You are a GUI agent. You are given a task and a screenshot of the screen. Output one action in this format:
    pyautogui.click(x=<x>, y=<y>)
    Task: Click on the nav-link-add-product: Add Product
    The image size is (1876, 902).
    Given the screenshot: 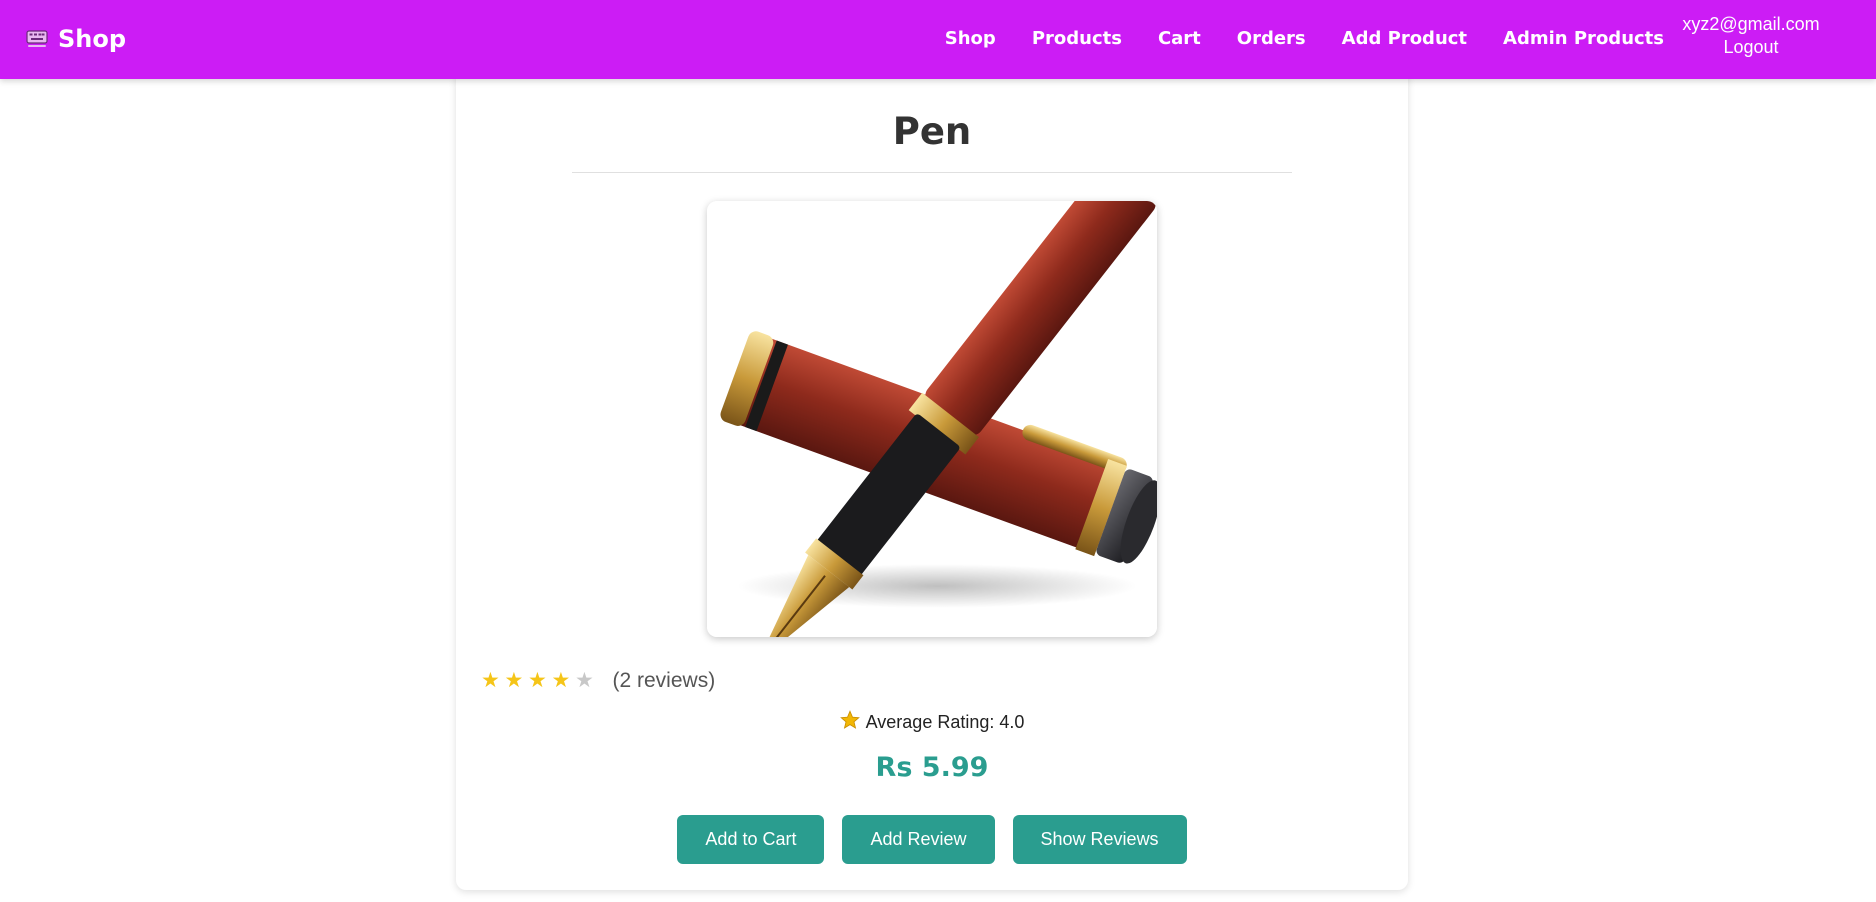 What is the action you would take?
    pyautogui.click(x=1404, y=38)
    